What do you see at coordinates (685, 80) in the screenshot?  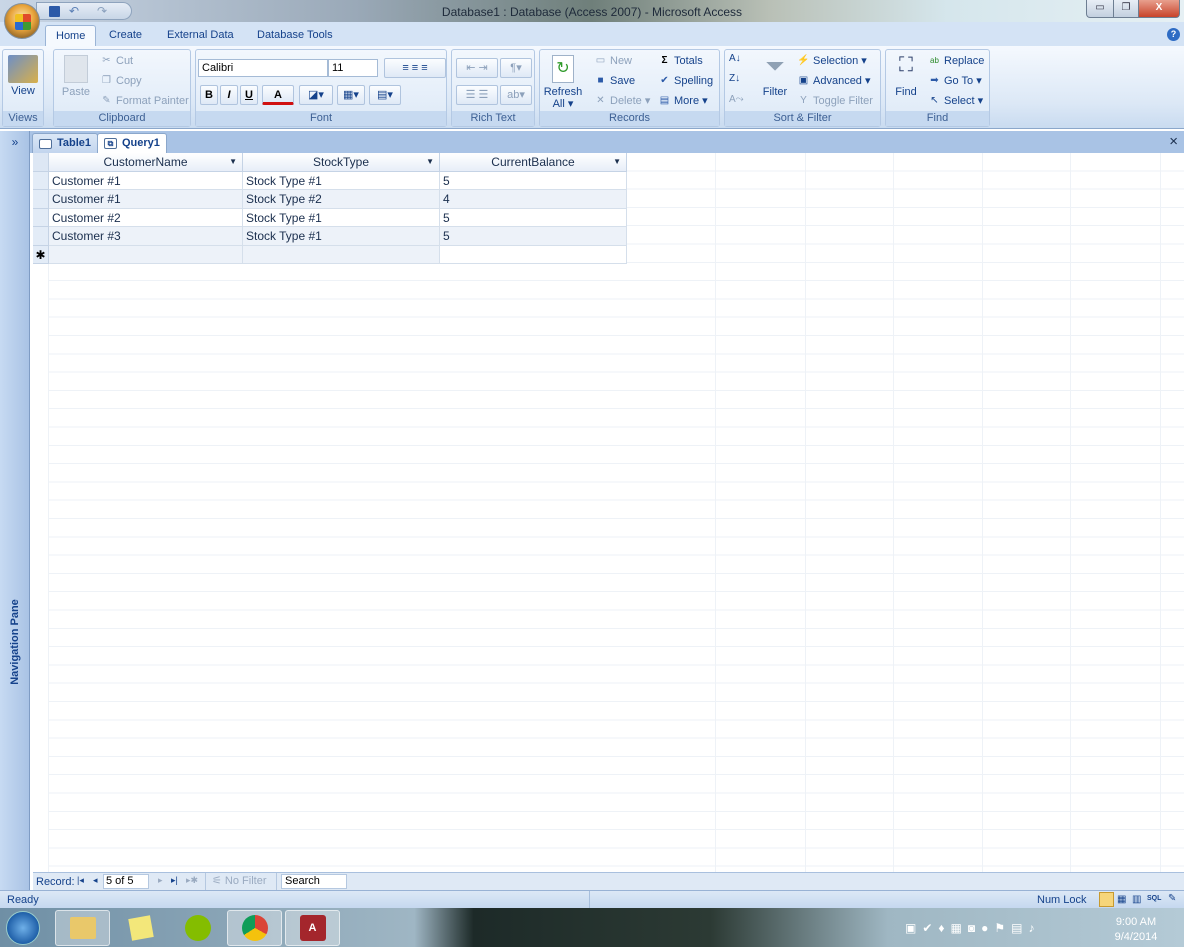 I see `spelling-button: ✔ Spelling` at bounding box center [685, 80].